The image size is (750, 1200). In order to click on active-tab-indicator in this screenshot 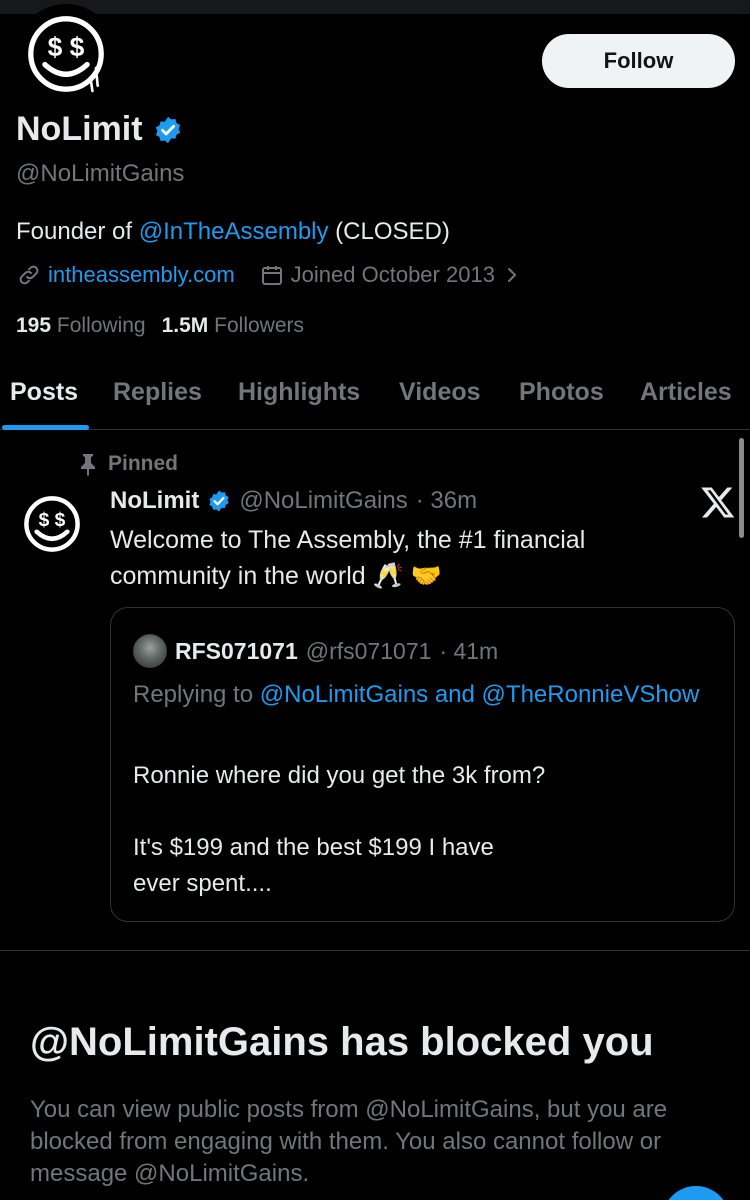, I will do `click(45, 427)`.